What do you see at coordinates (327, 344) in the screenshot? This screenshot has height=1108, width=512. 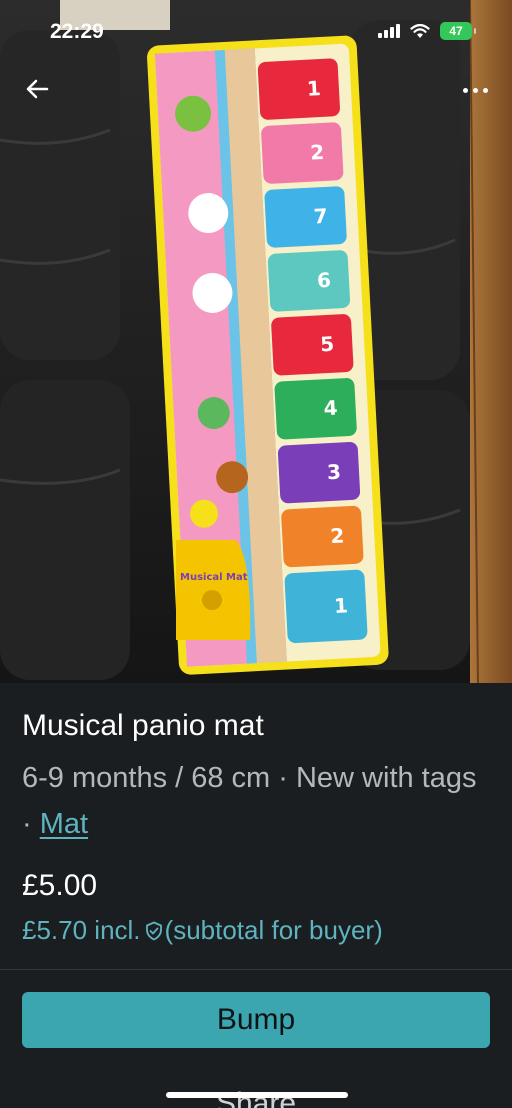 I see `svg-text: 5` at bounding box center [327, 344].